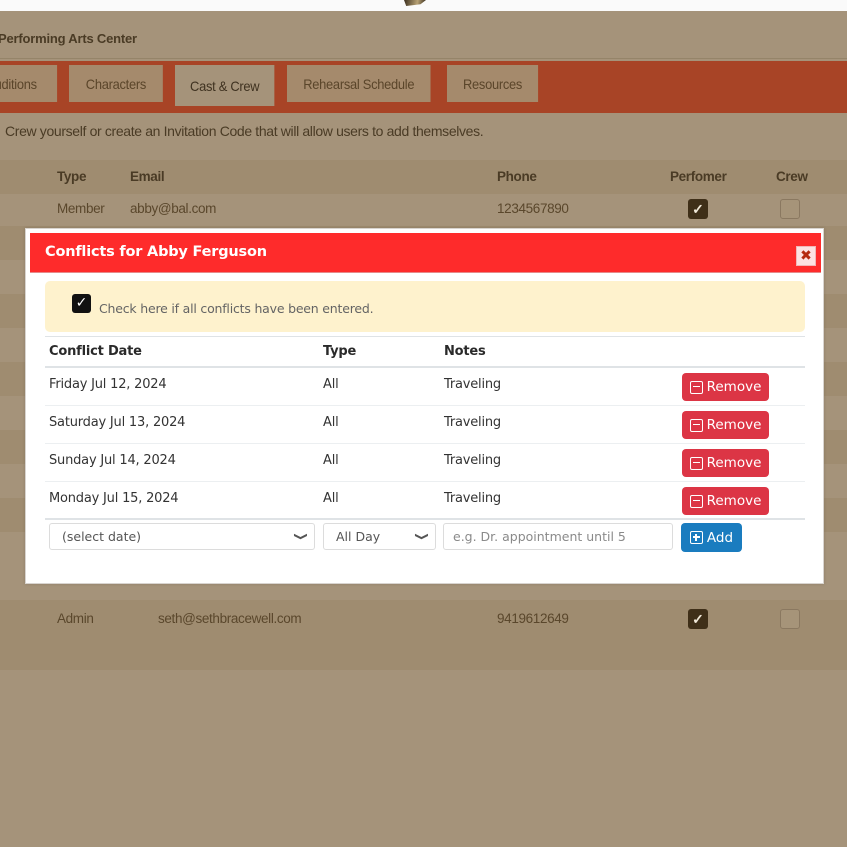 Image resolution: width=847 pixels, height=847 pixels. What do you see at coordinates (95, 351) in the screenshot?
I see `col-conflict-date: Conflict Date` at bounding box center [95, 351].